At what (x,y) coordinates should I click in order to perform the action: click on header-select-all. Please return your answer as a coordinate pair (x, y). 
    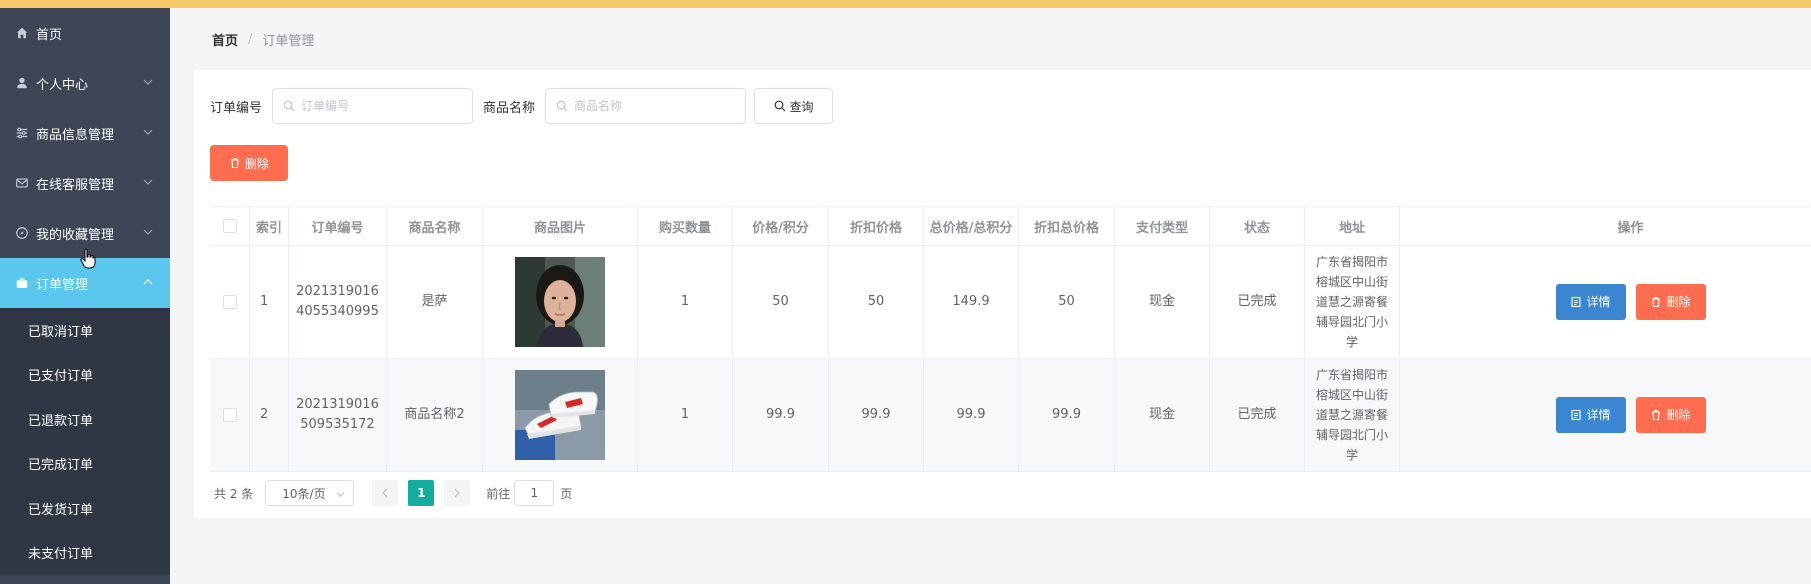
    Looking at the image, I should click on (230, 226).